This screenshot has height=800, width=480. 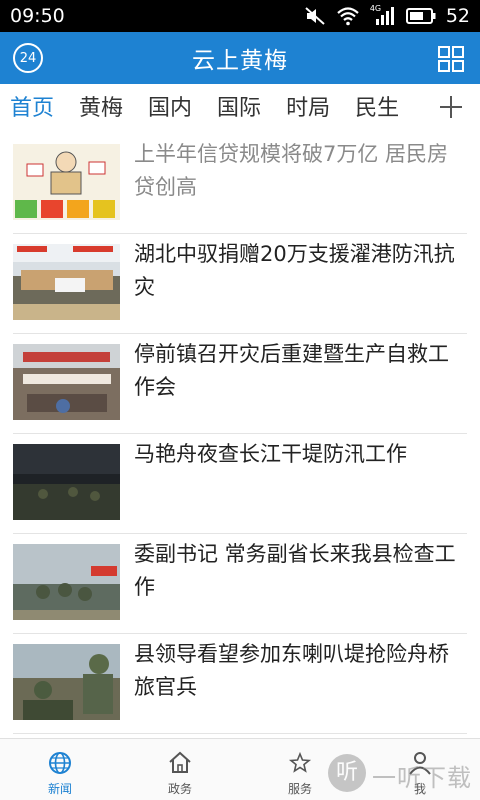 I want to click on nav-news: 新闻, so click(x=60, y=769).